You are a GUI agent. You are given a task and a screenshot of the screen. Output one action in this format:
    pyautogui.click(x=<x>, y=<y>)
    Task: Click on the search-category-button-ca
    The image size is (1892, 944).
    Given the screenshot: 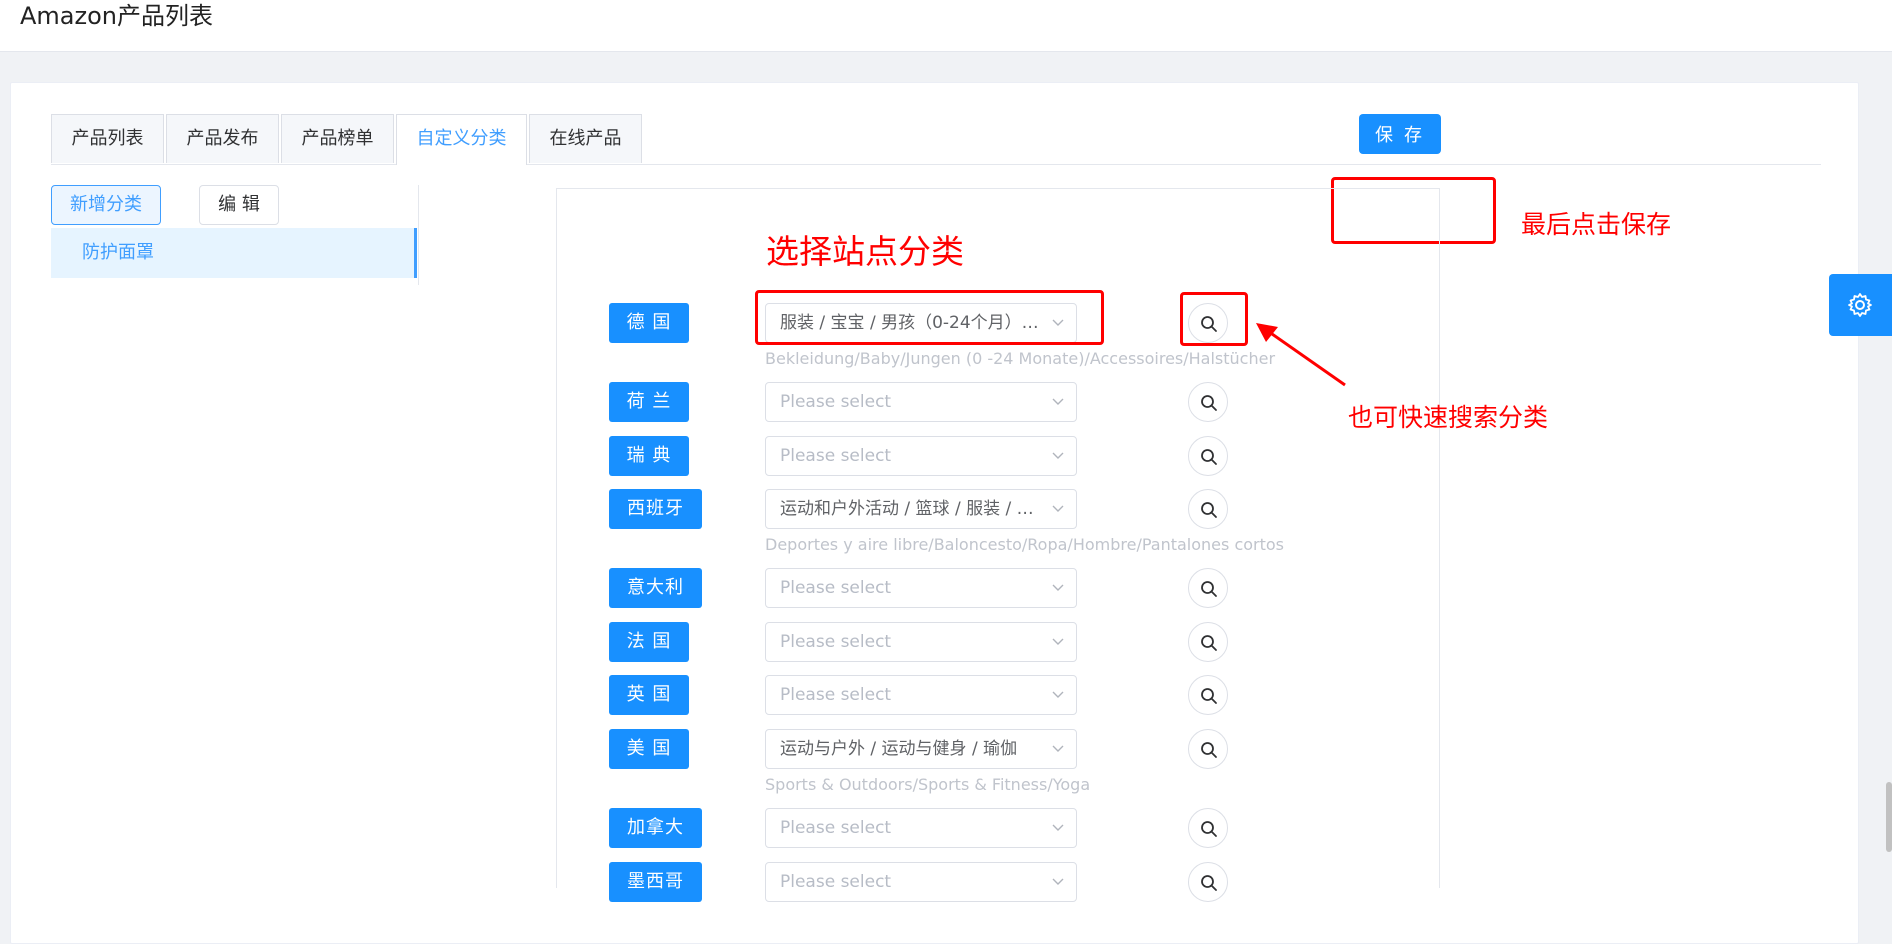 What is the action you would take?
    pyautogui.click(x=1208, y=828)
    